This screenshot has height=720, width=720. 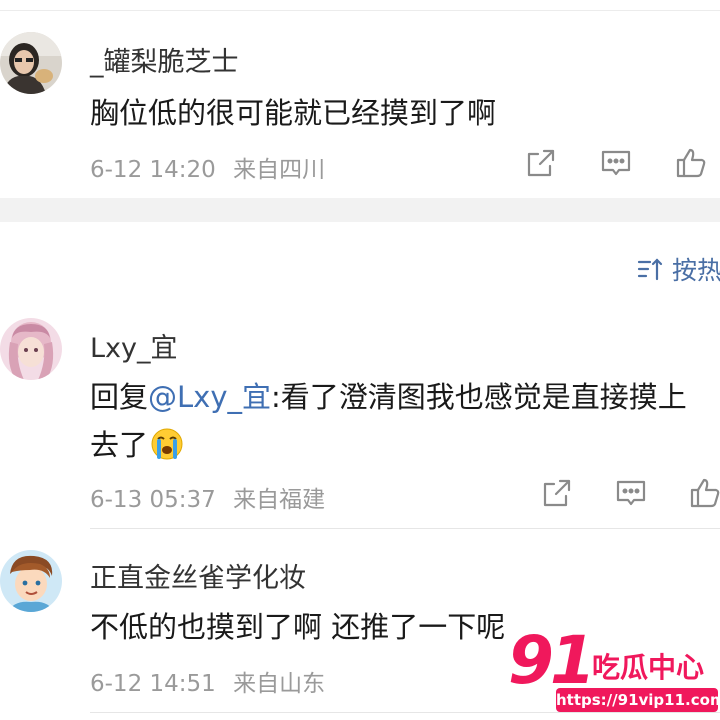 What do you see at coordinates (153, 500) in the screenshot?
I see `comment-date: 6-13 05:37` at bounding box center [153, 500].